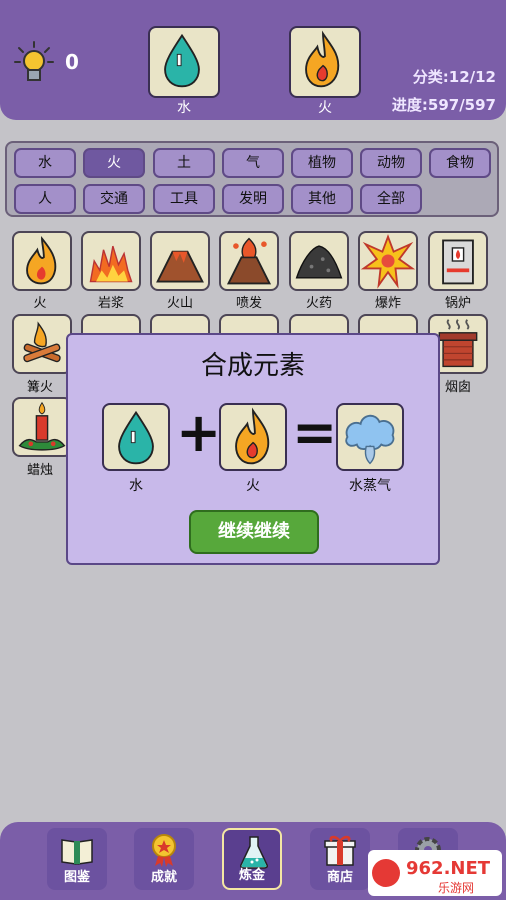 Image resolution: width=506 pixels, height=900 pixels. What do you see at coordinates (322, 163) in the screenshot?
I see `tab-plants: 植物` at bounding box center [322, 163].